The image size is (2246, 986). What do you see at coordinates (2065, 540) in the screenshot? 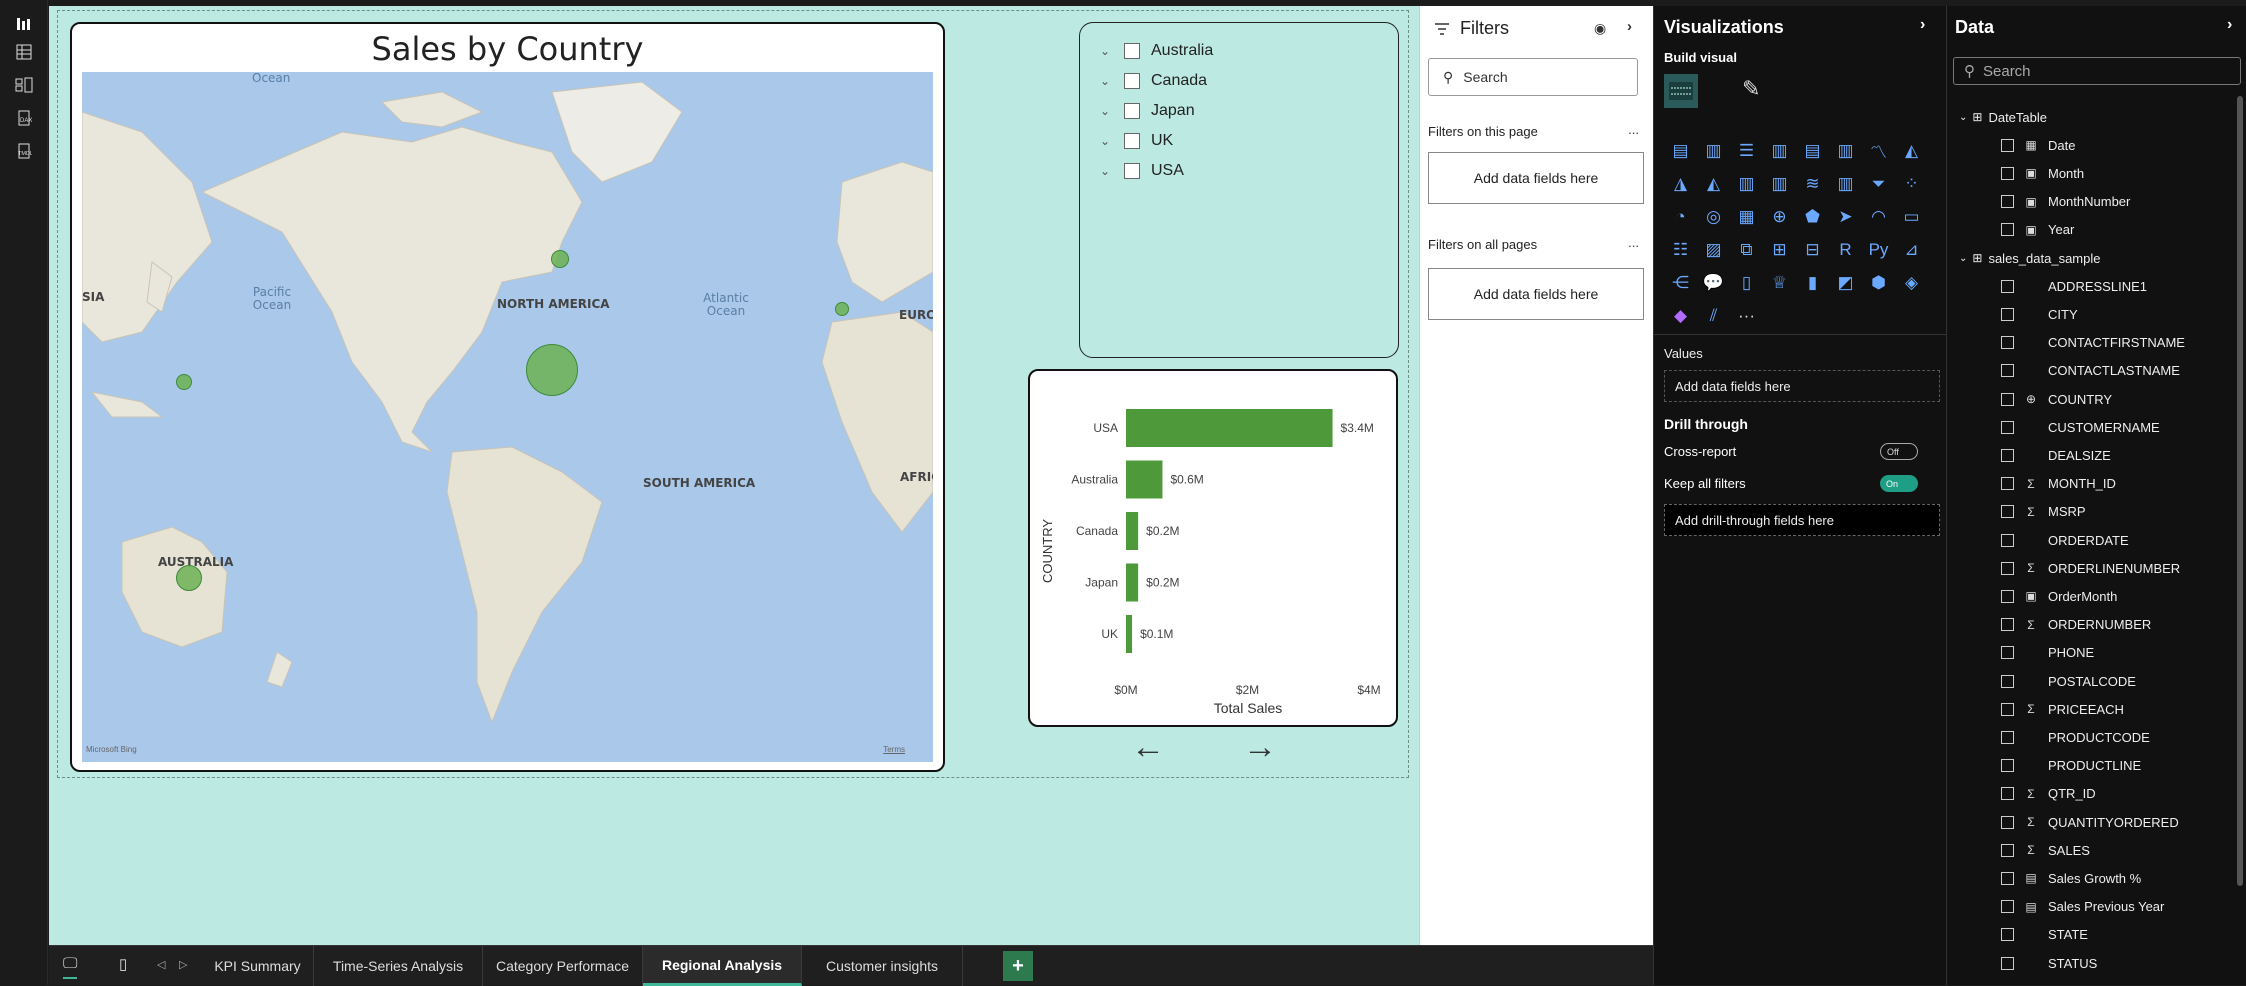
I see `field-row: ORDERDATE` at bounding box center [2065, 540].